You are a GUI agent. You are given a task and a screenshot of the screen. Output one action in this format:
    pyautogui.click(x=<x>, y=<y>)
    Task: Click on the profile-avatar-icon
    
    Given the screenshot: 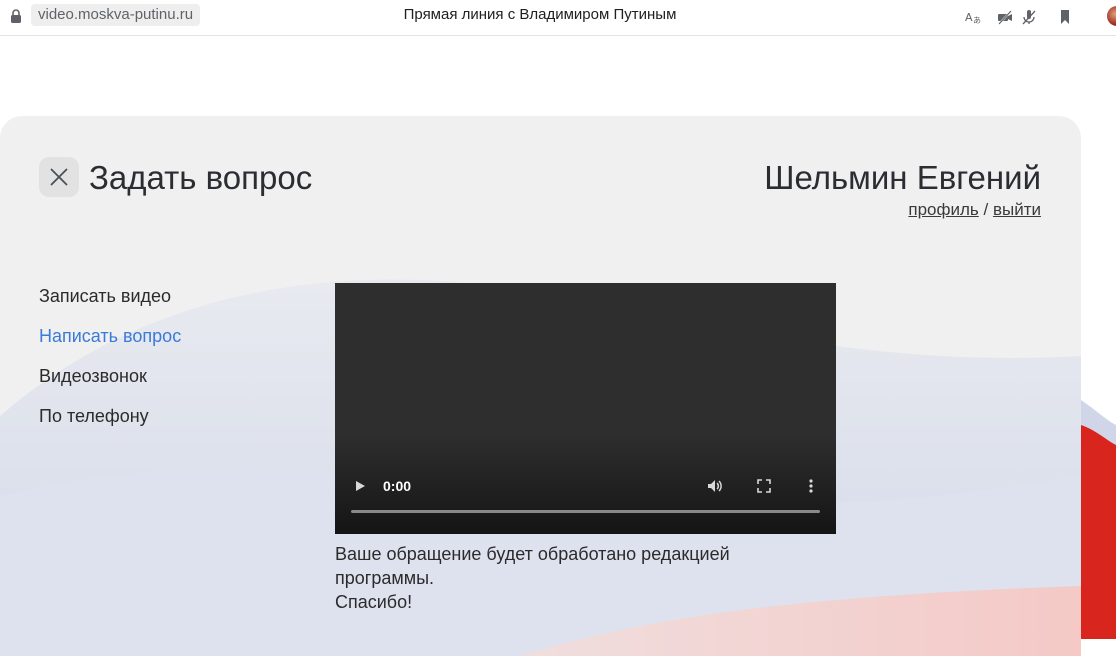 What is the action you would take?
    pyautogui.click(x=1111, y=16)
    